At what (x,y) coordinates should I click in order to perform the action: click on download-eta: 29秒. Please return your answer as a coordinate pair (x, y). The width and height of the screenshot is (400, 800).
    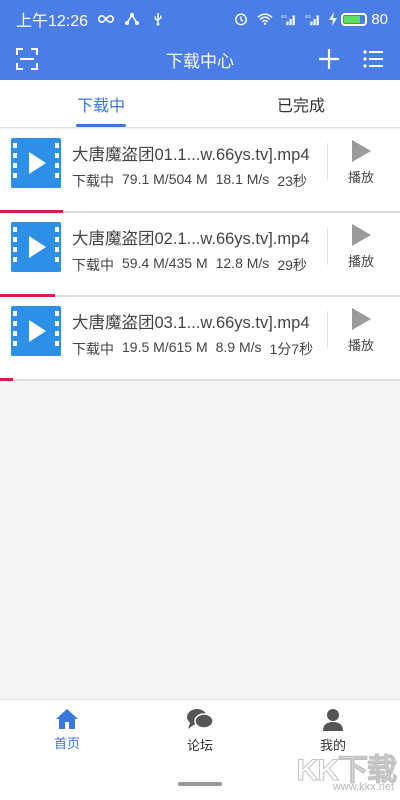
    Looking at the image, I should click on (292, 265).